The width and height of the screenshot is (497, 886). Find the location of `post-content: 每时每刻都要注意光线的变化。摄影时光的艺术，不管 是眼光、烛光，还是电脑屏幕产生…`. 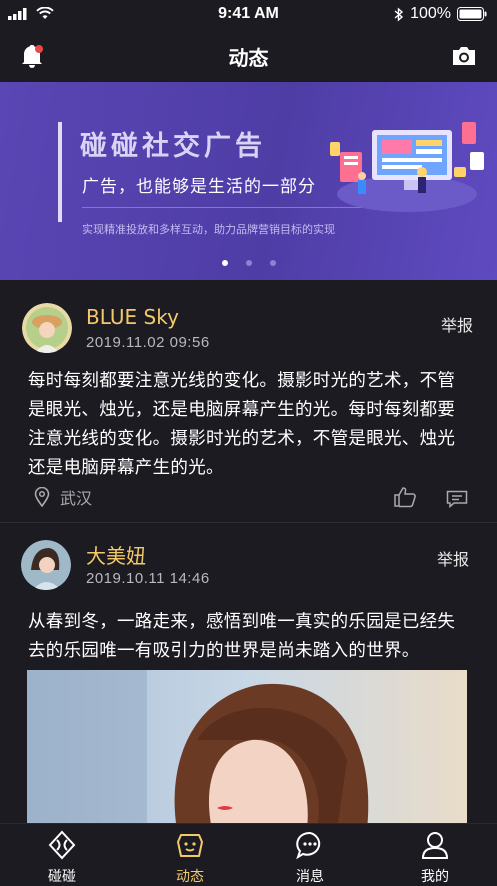

post-content: 每时每刻都要注意光线的变化。摄影时光的艺术，不管 是眼光、烛光，还是电脑屏幕产生… is located at coordinates (253, 425).